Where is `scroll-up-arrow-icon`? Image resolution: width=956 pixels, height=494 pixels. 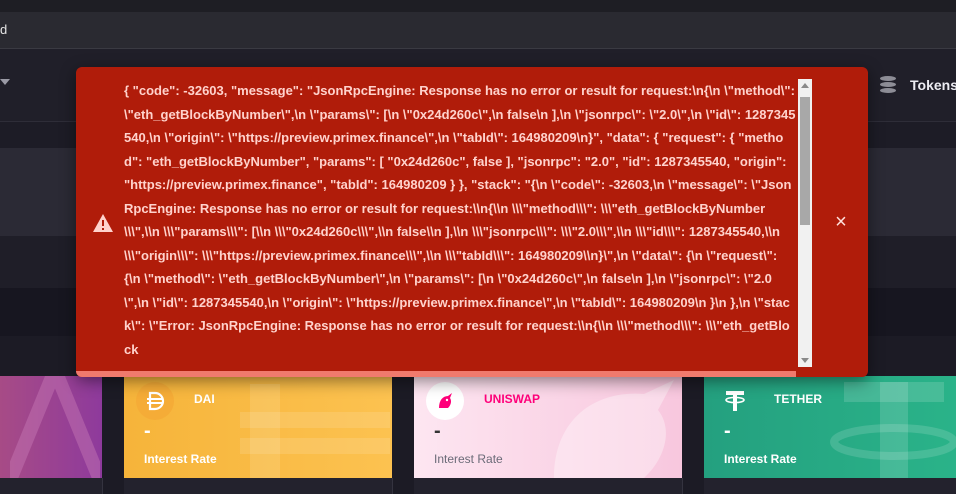
scroll-up-arrow-icon is located at coordinates (805, 85).